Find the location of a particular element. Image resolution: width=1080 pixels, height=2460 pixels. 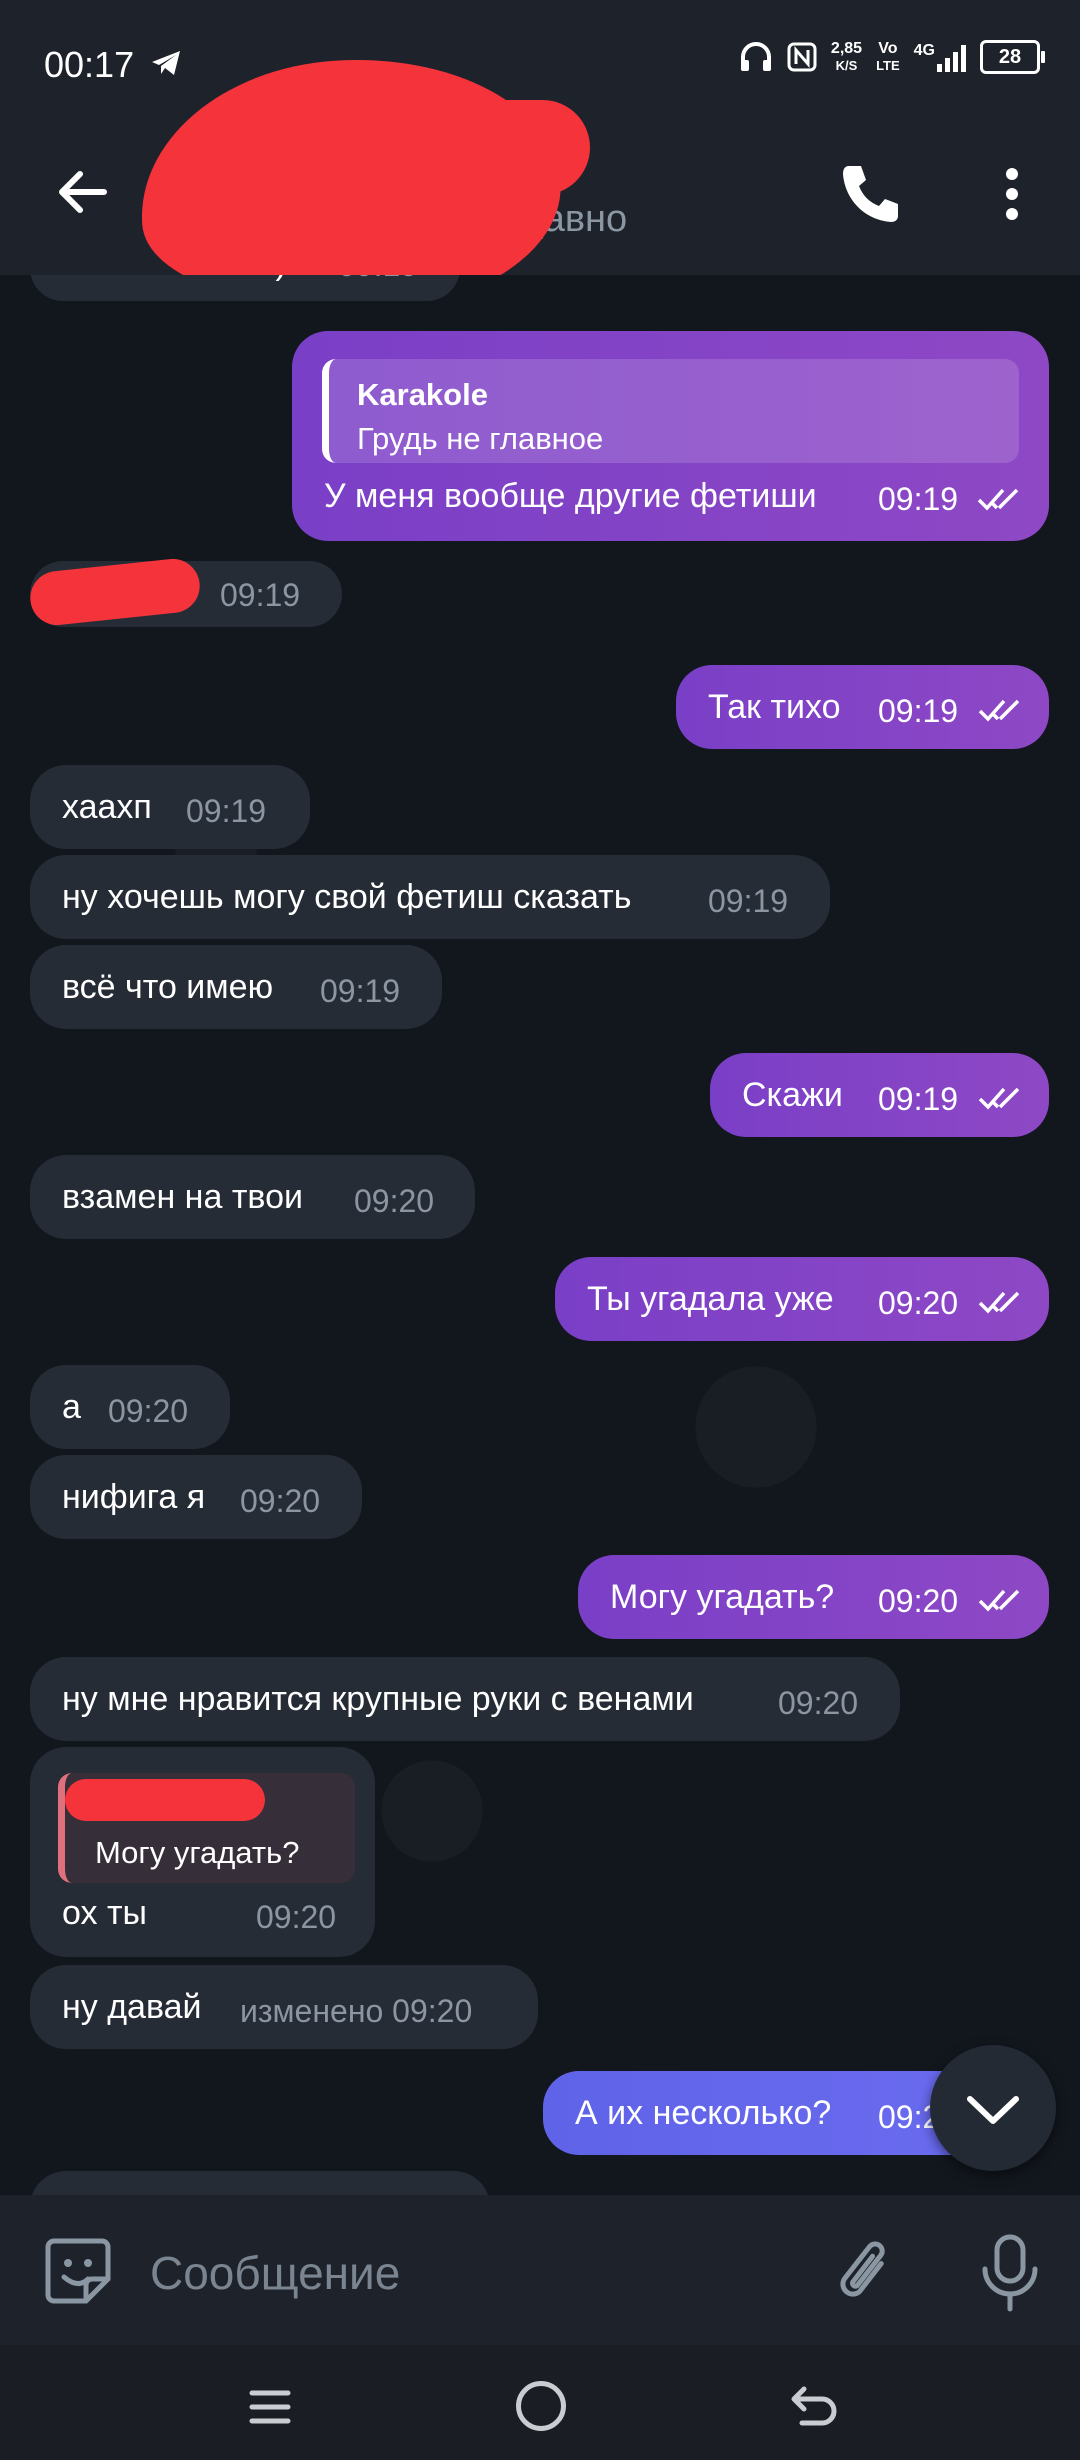

network-speed-value: 2,85 is located at coordinates (846, 48).